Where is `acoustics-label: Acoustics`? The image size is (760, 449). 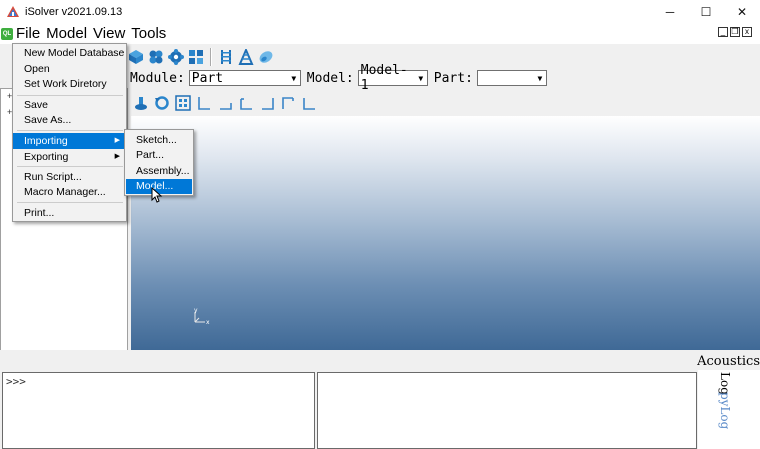
acoustics-label: Acoustics is located at coordinates (728, 361).